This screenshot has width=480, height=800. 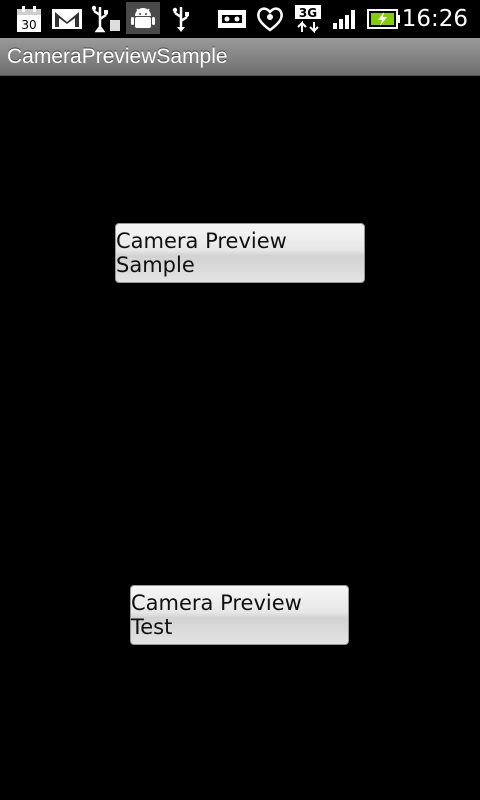 What do you see at coordinates (239, 615) in the screenshot?
I see `camera-preview-test-button: Camera Preview Test` at bounding box center [239, 615].